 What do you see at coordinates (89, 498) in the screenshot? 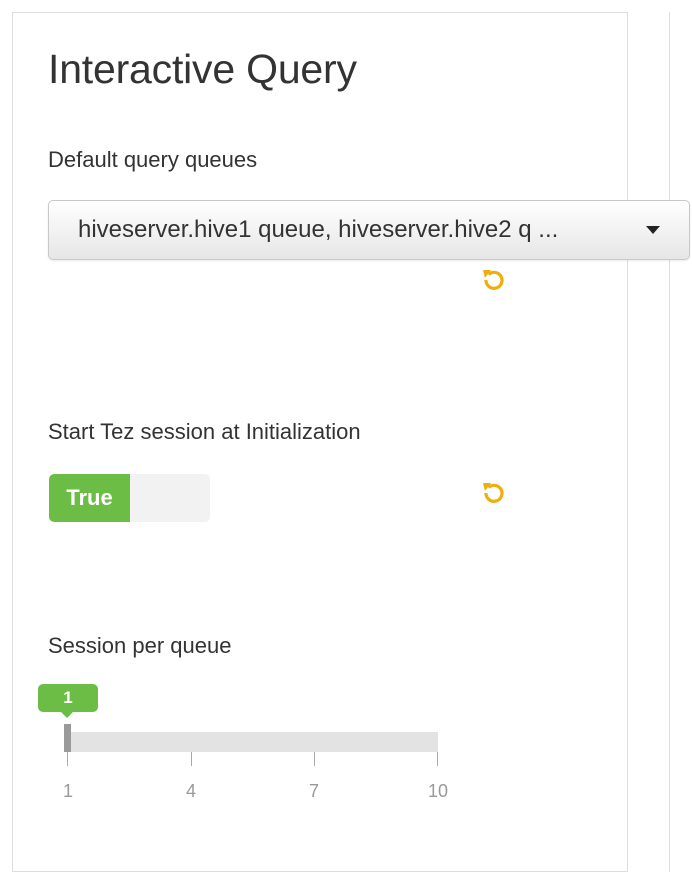
I see `toggle-true-label: True` at bounding box center [89, 498].